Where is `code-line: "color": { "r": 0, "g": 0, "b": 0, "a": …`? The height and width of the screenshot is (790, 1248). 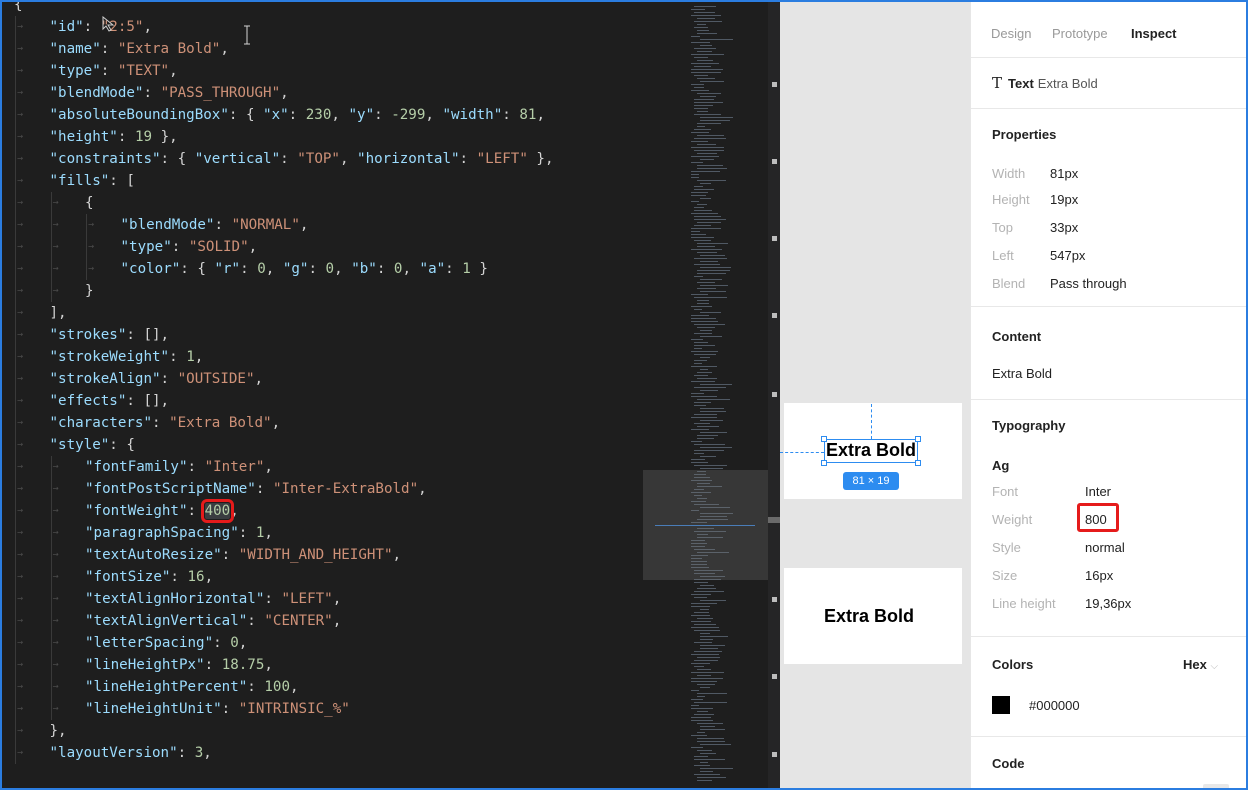
code-line: "color": { "r": 0, "g": 0, "b": 0, "a": … is located at coordinates (251, 269).